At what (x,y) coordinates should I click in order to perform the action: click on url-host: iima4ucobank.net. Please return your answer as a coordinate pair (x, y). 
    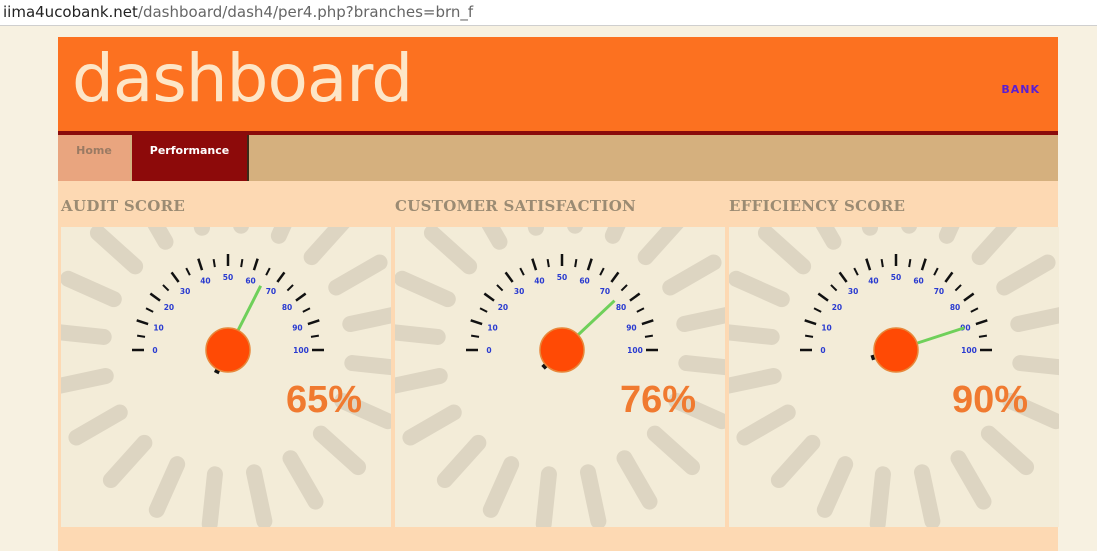
    Looking at the image, I should click on (70, 12).